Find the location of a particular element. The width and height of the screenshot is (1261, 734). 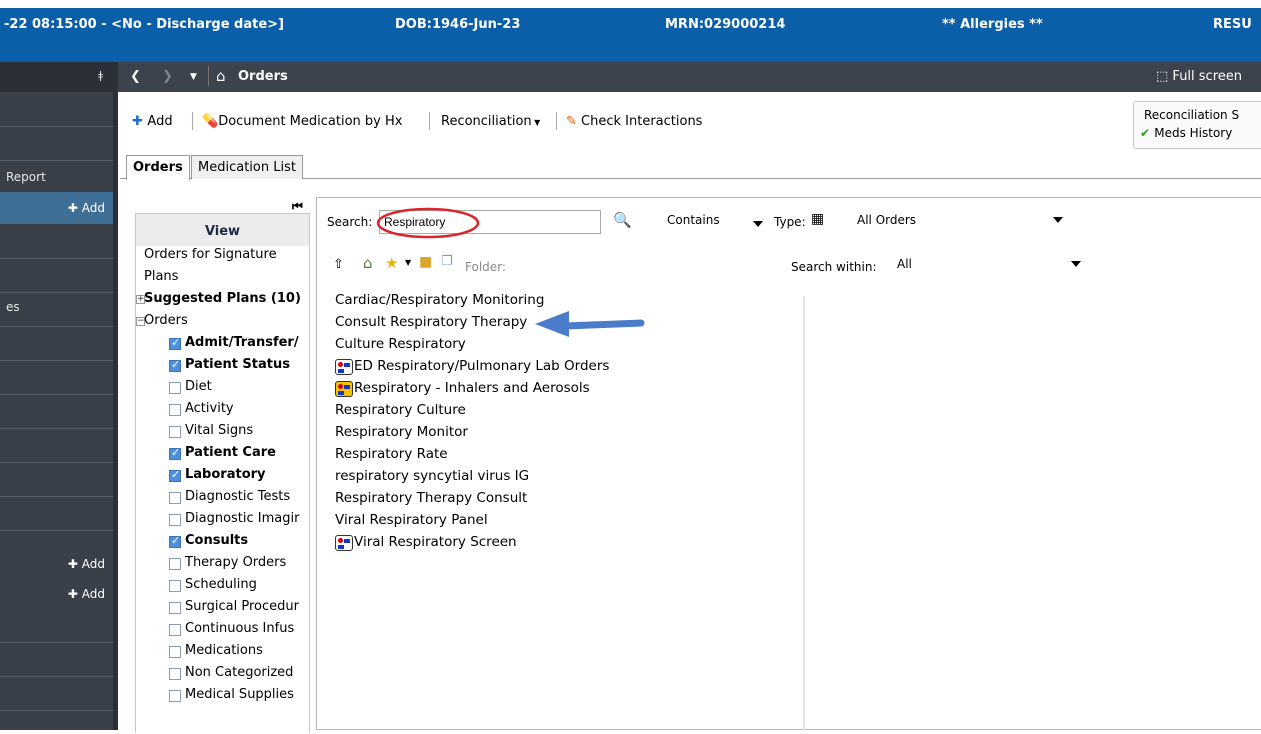

result-item: respiratory syncytial virus IG is located at coordinates (432, 479).